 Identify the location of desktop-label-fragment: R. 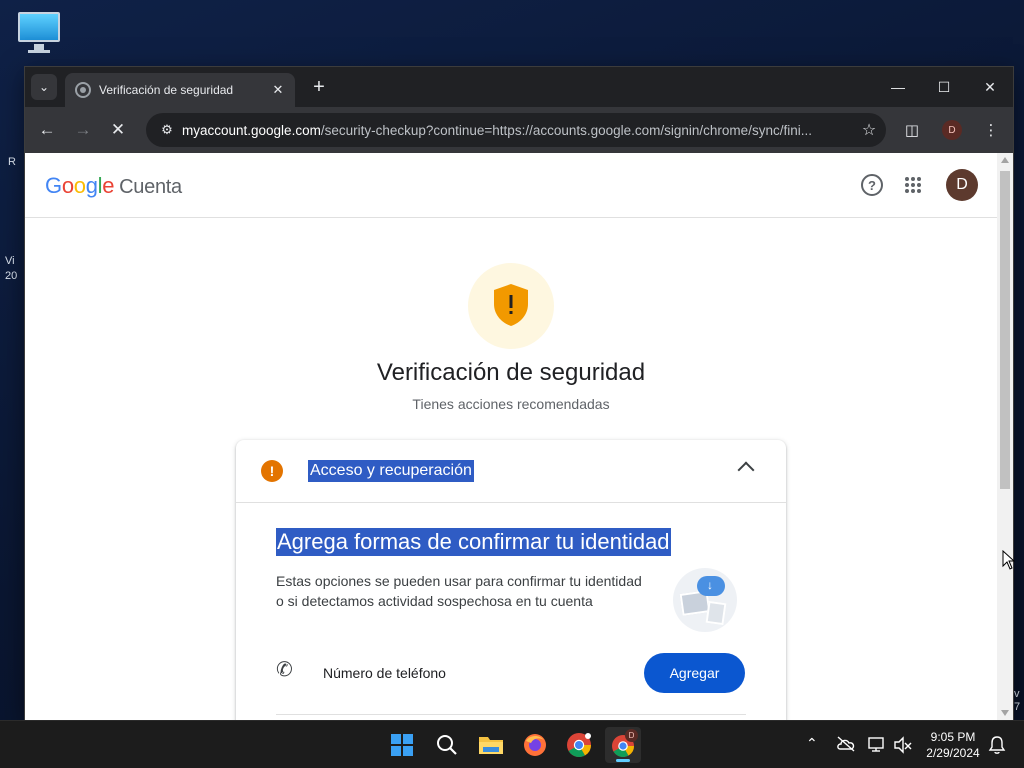
(12, 162).